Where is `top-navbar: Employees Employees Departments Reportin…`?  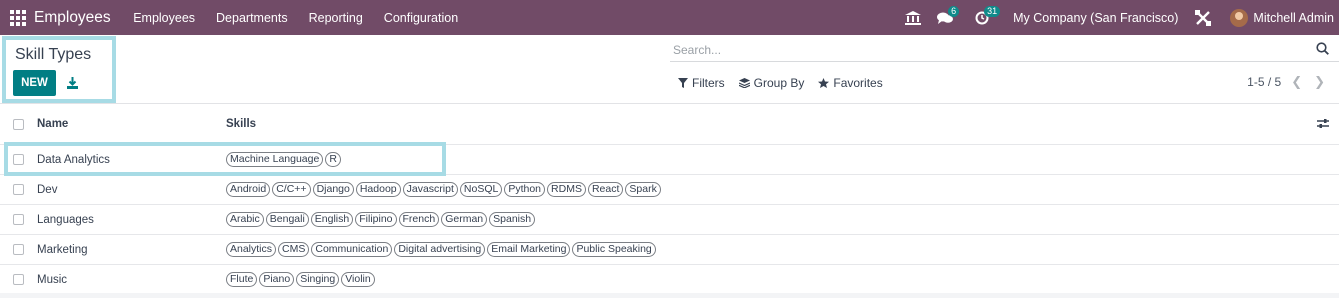 top-navbar: Employees Employees Departments Reportin… is located at coordinates (669, 17).